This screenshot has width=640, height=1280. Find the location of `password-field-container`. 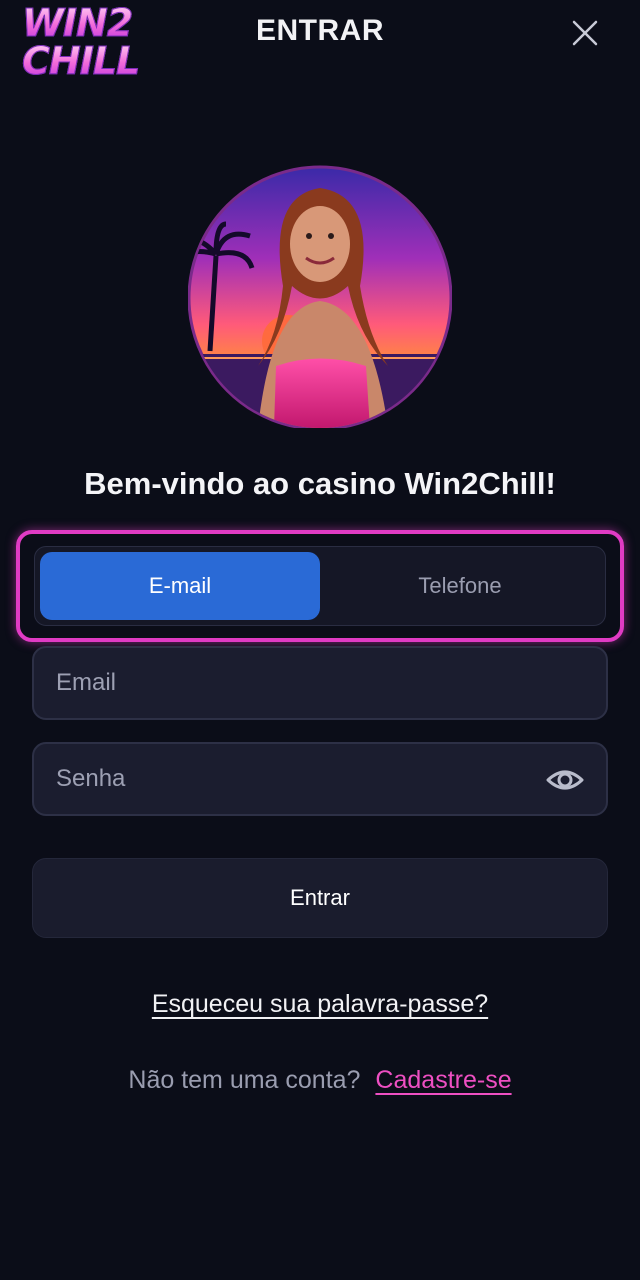

password-field-container is located at coordinates (320, 779).